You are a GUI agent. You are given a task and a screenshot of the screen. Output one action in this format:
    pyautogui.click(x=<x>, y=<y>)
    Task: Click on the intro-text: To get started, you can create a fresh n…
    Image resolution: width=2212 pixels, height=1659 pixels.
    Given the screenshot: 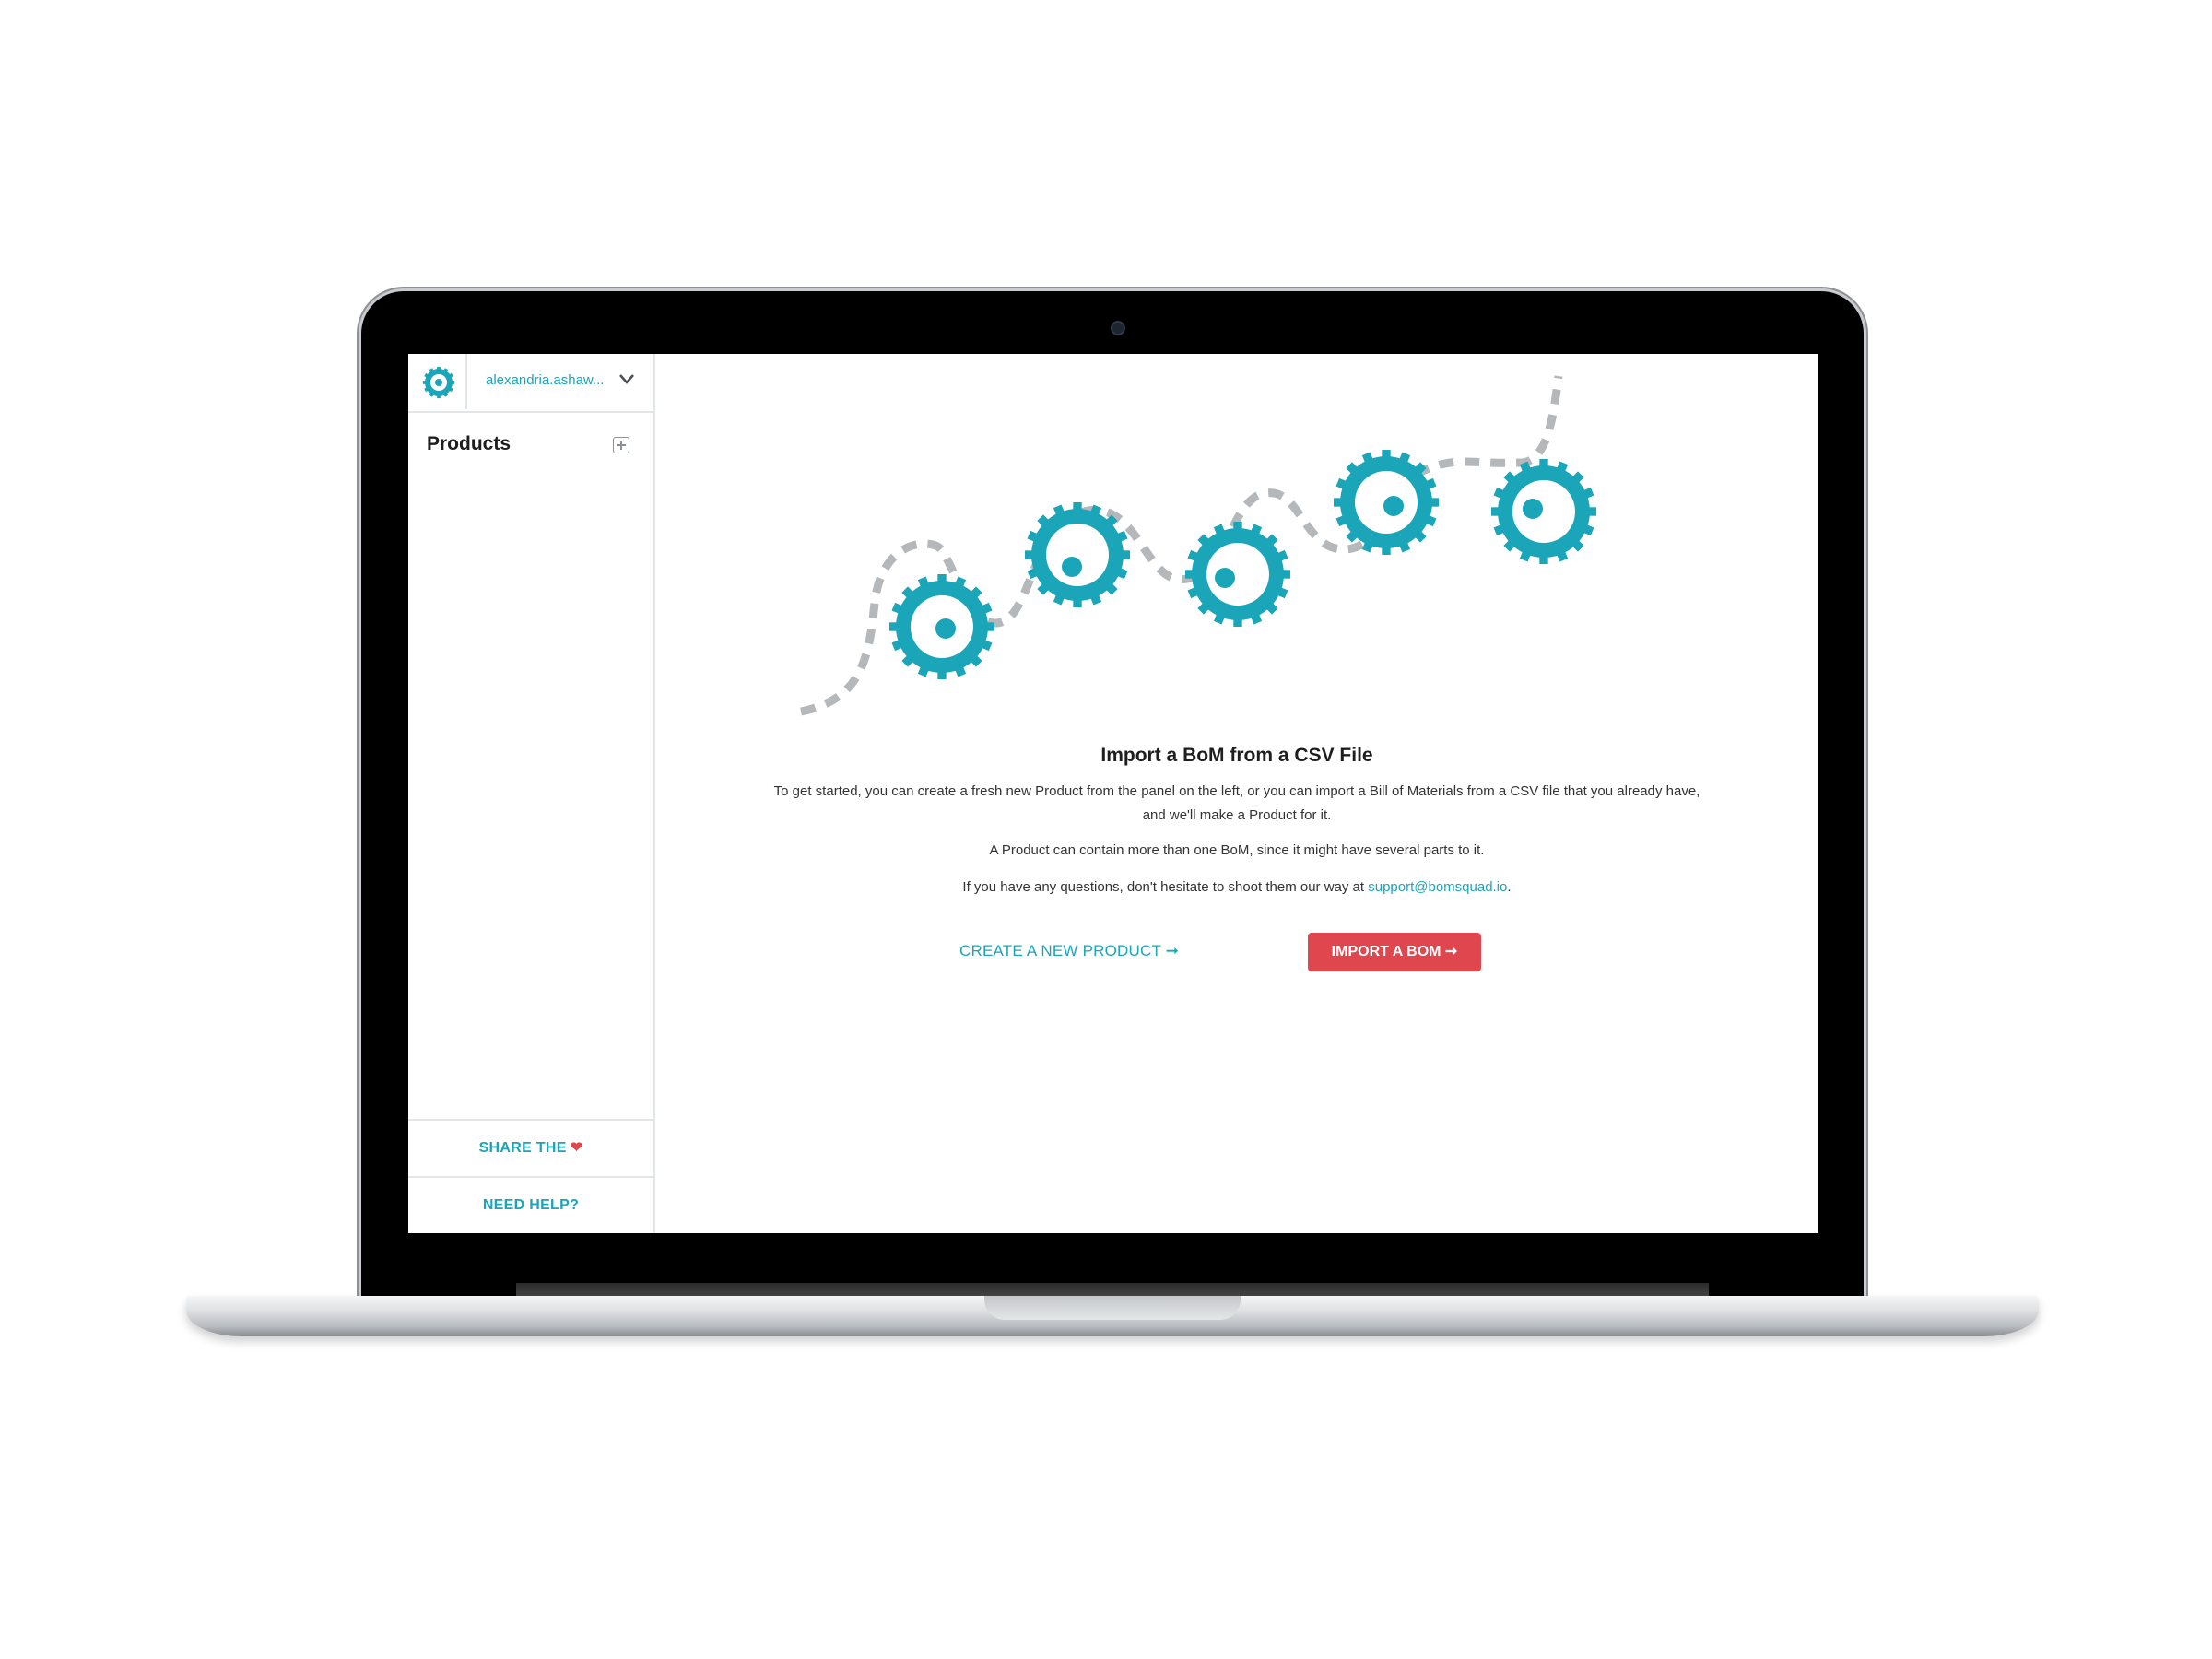 What is the action you would take?
    pyautogui.click(x=1236, y=803)
    